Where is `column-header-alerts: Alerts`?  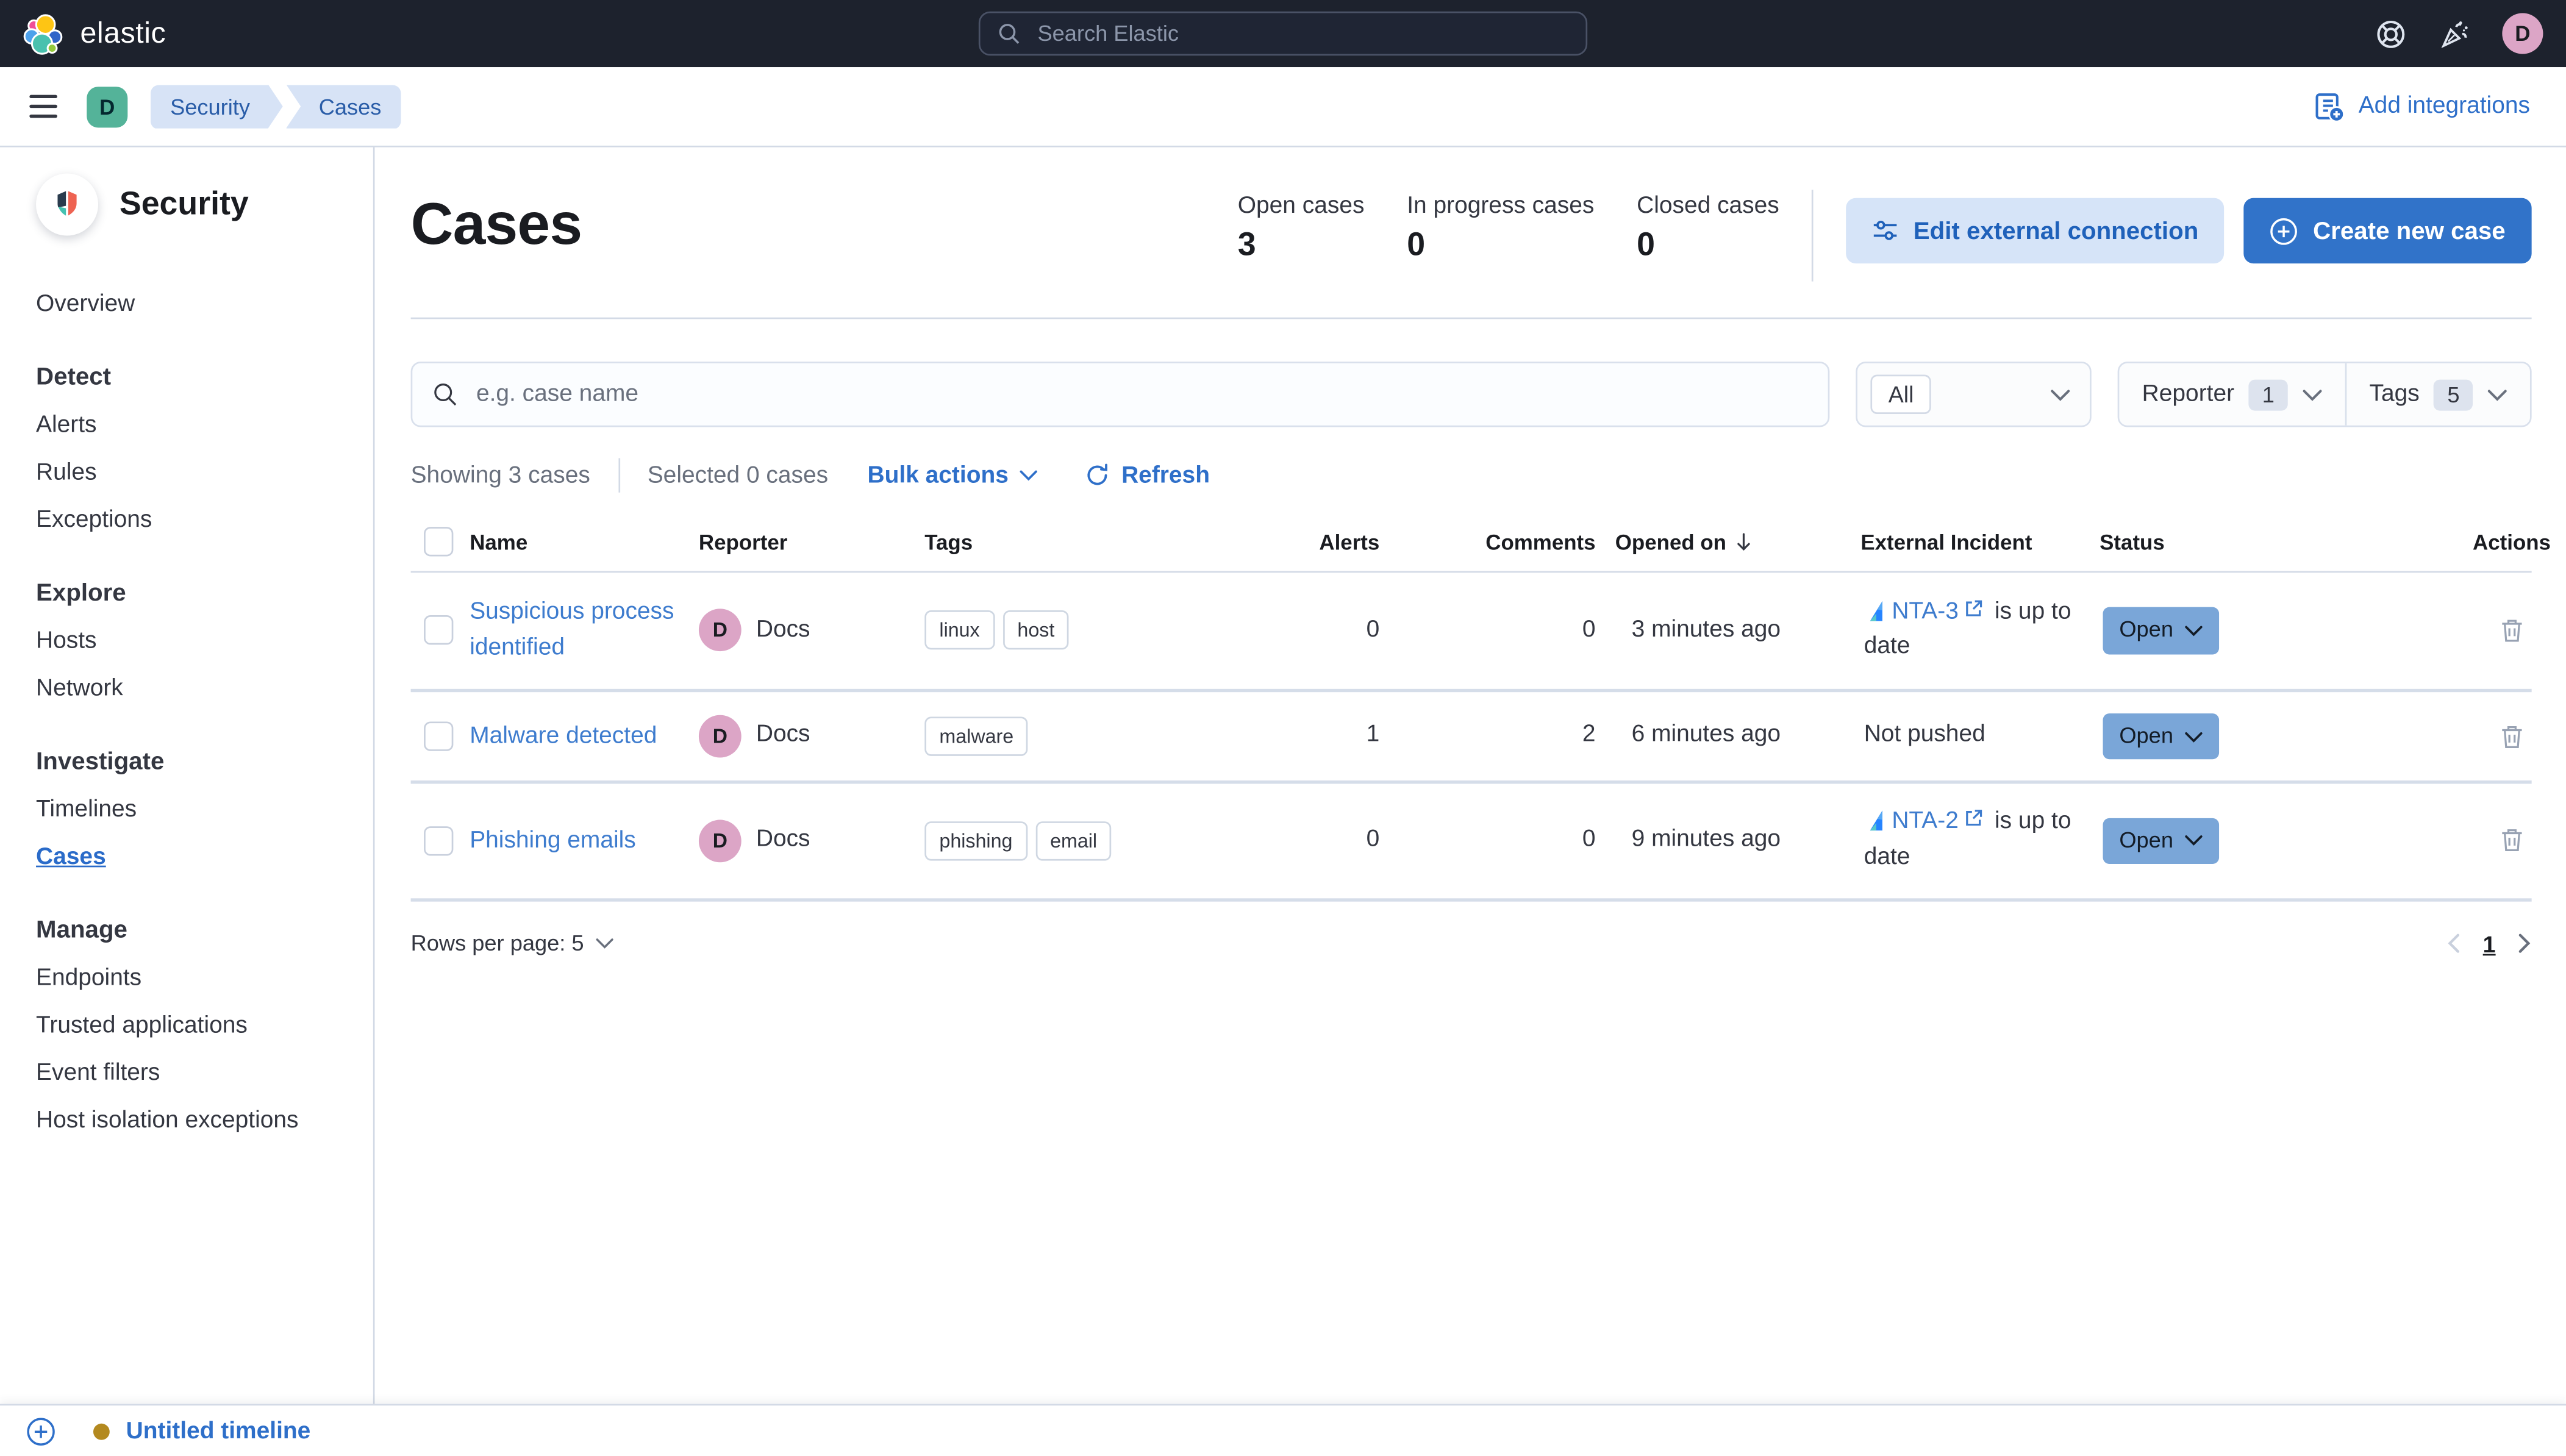 column-header-alerts: Alerts is located at coordinates (1358, 541).